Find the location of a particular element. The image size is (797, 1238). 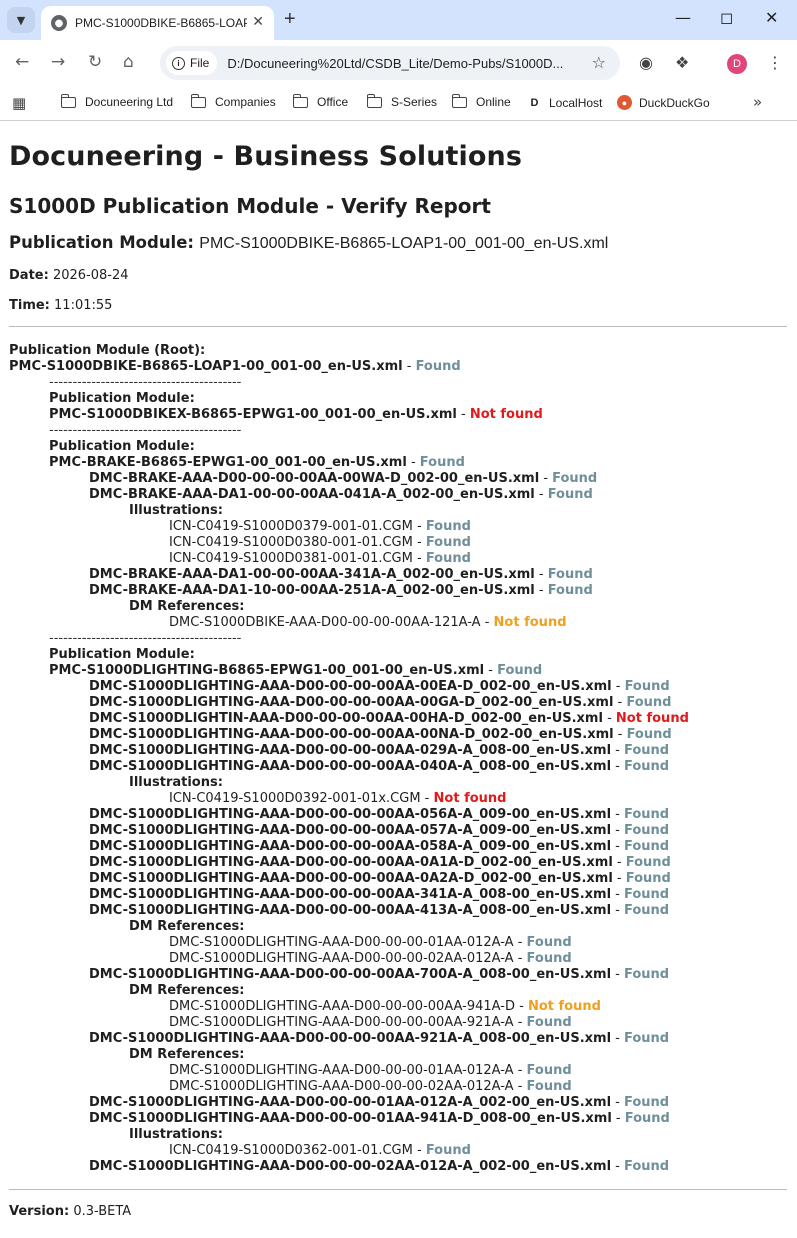

date-label: Date: is located at coordinates (29, 275).